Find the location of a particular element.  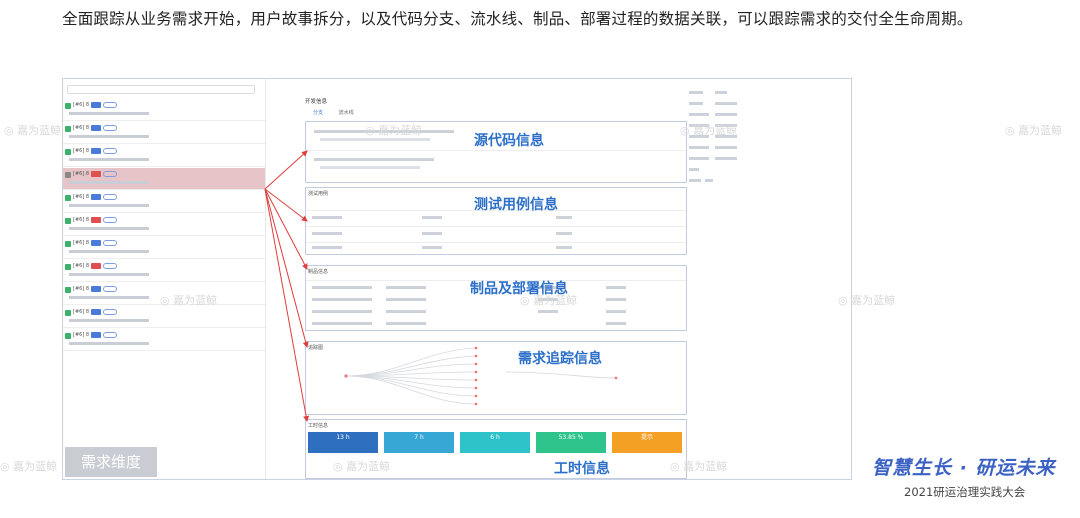

relation-arrows is located at coordinates (287, 286).